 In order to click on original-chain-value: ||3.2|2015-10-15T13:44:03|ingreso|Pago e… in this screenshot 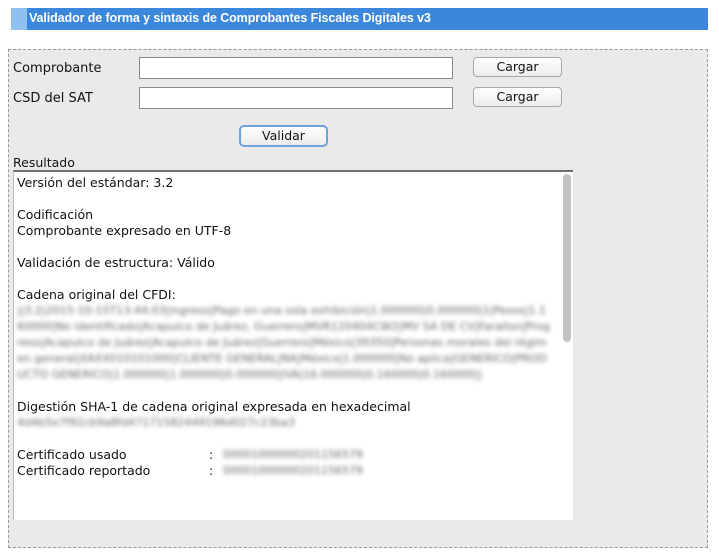, I will do `click(283, 342)`.